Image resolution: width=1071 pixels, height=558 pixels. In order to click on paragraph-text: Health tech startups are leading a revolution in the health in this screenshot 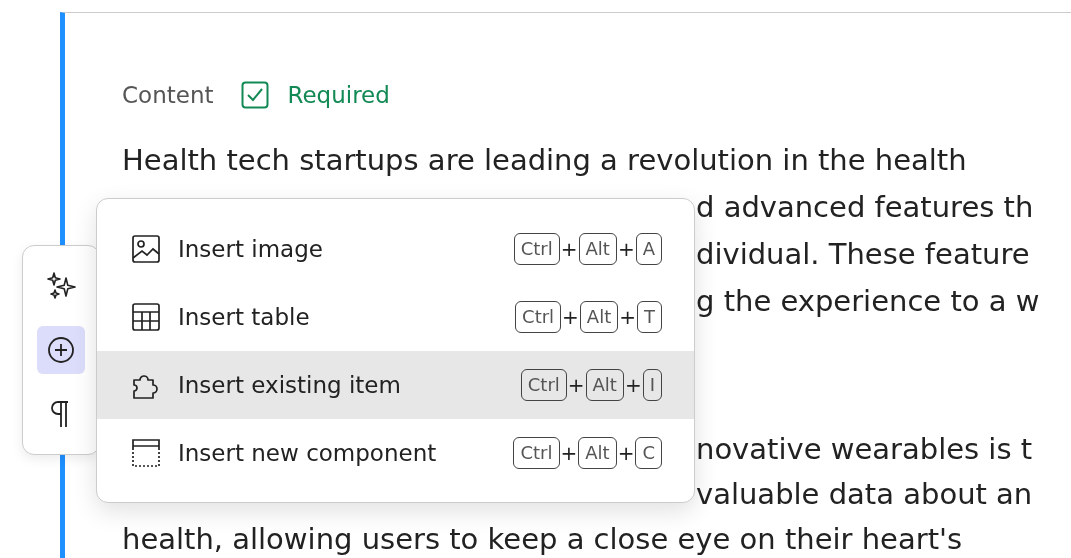, I will do `click(544, 160)`.